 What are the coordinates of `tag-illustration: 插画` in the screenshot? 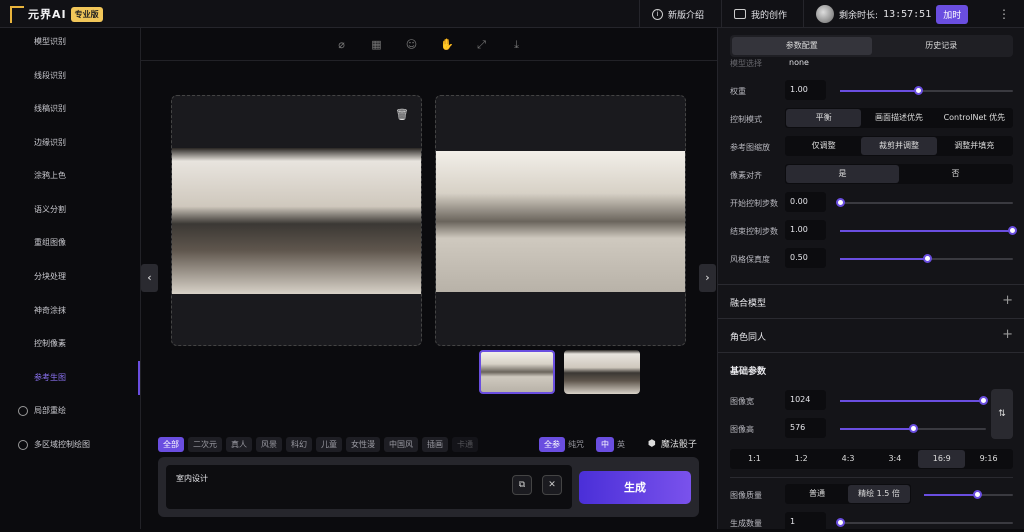 It's located at (435, 444).